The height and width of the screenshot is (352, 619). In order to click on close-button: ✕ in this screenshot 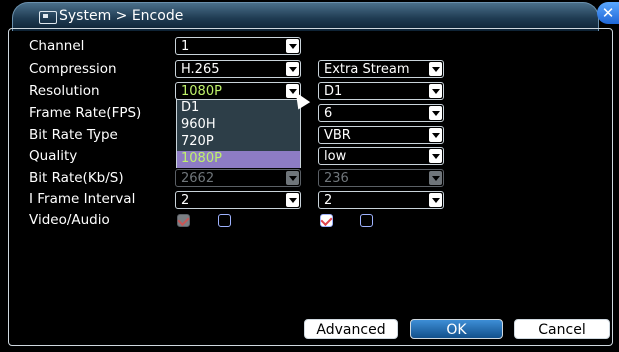, I will do `click(608, 13)`.